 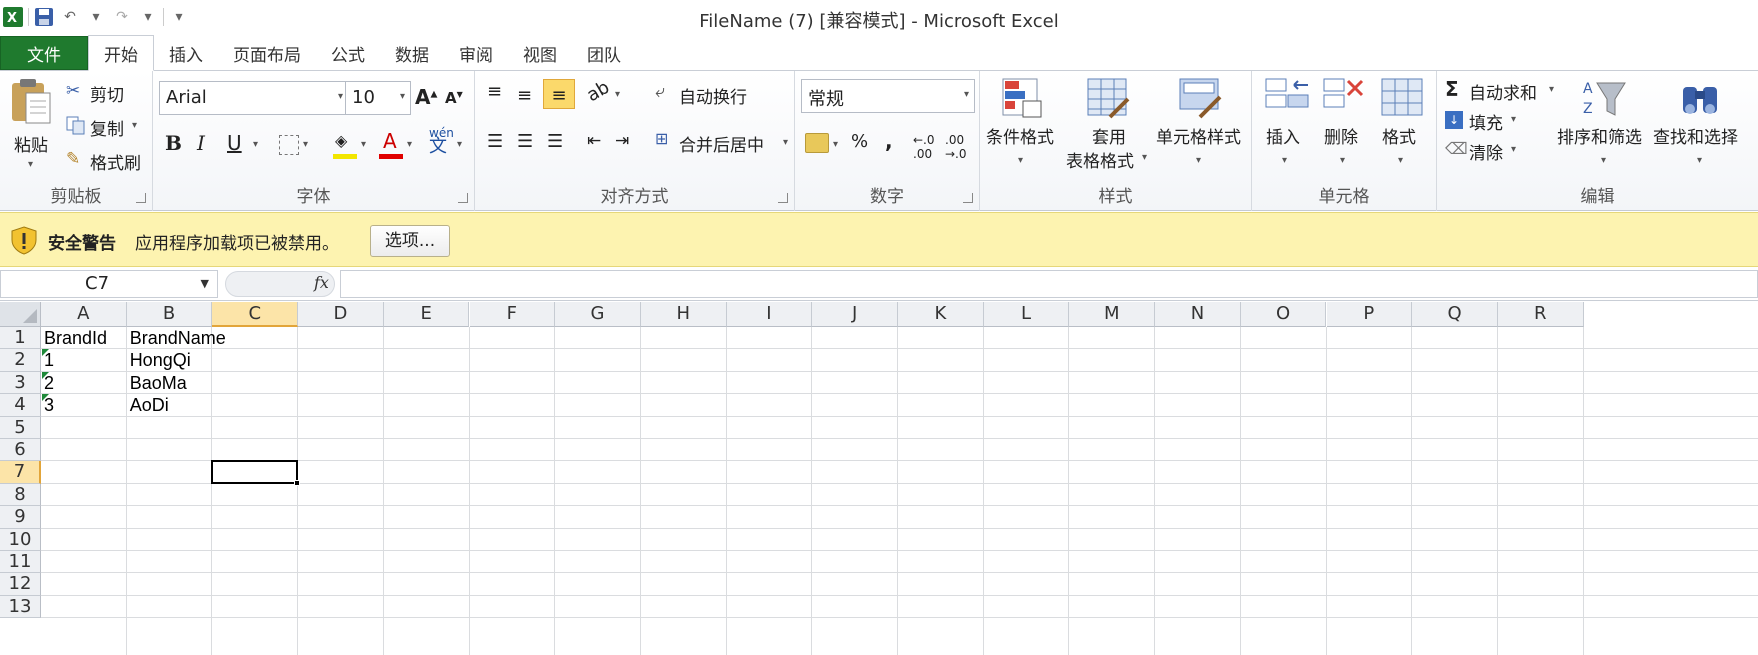 What do you see at coordinates (157, 383) in the screenshot?
I see `cell-b3: BaoMa` at bounding box center [157, 383].